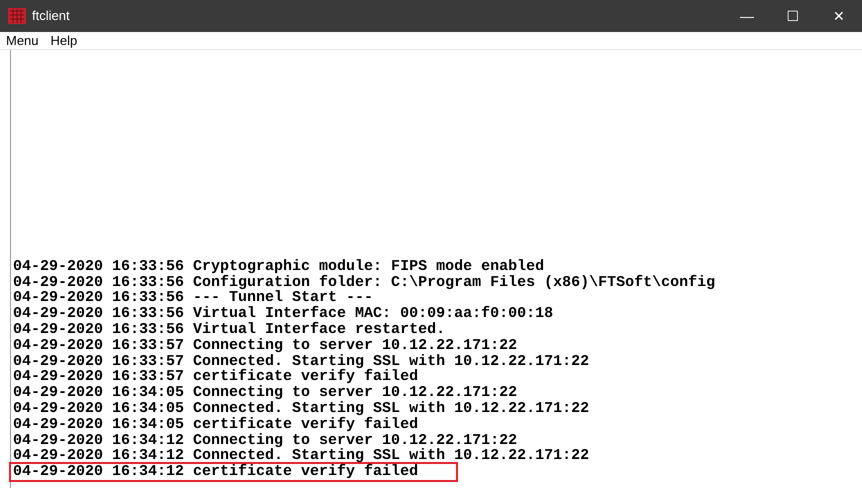  What do you see at coordinates (747, 16) in the screenshot?
I see `minimize-button: —` at bounding box center [747, 16].